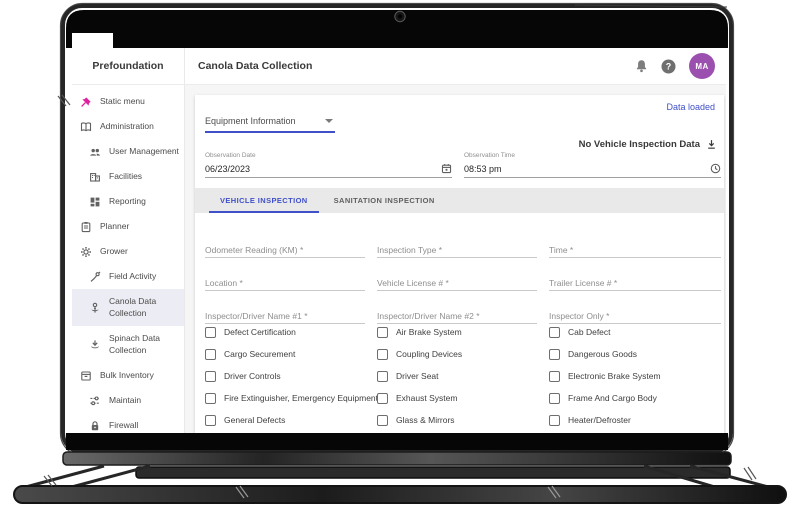 The image size is (800, 505). I want to click on checkbox-label: Driver Seat, so click(417, 376).